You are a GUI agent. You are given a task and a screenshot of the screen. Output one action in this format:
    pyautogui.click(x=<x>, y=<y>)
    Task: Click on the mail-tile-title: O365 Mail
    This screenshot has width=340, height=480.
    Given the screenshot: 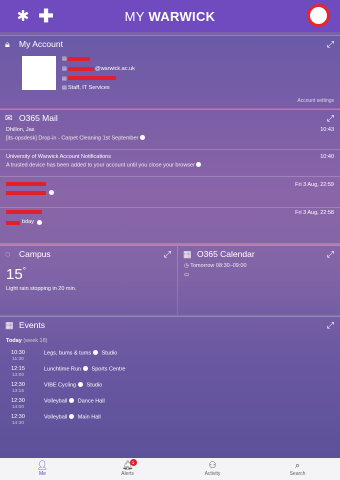 What is the action you would take?
    pyautogui.click(x=38, y=118)
    